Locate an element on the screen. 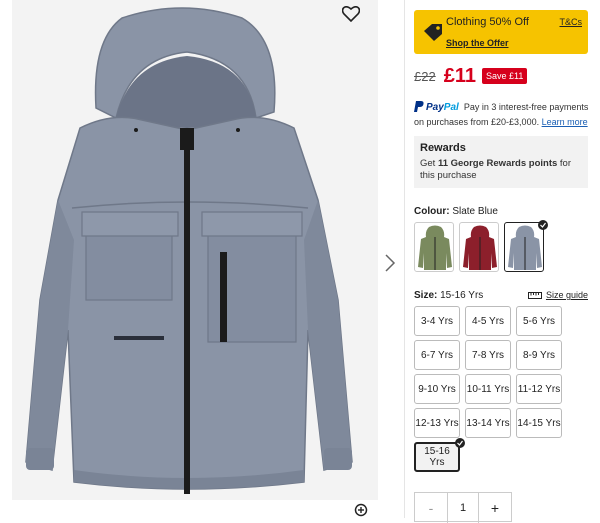 Image resolution: width=600 pixels, height=523 pixels. size-option: 5-6 Yrs is located at coordinates (539, 321).